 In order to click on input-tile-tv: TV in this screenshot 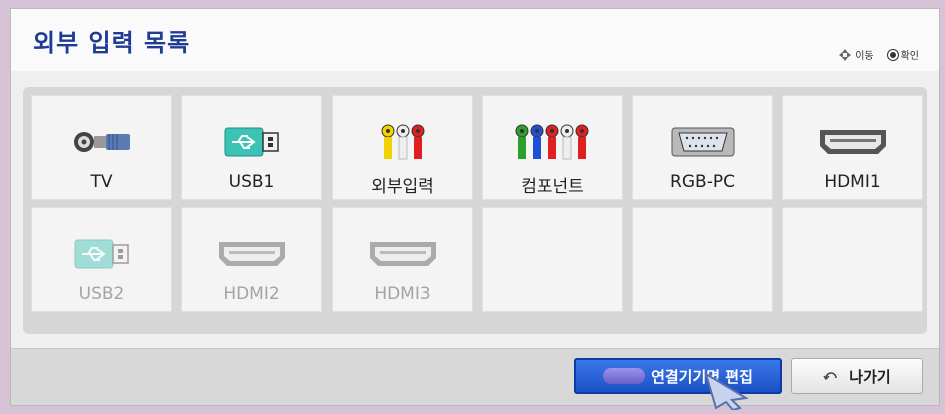, I will do `click(101, 147)`.